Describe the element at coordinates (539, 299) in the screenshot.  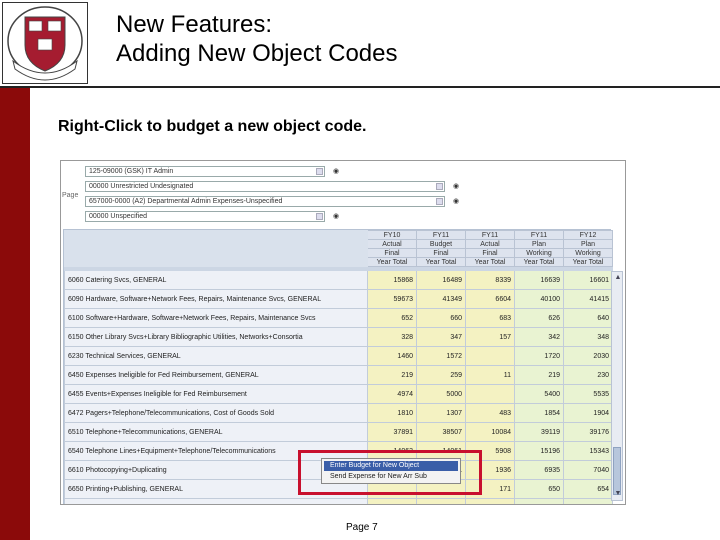
I see `table-cell: 40100` at that location.